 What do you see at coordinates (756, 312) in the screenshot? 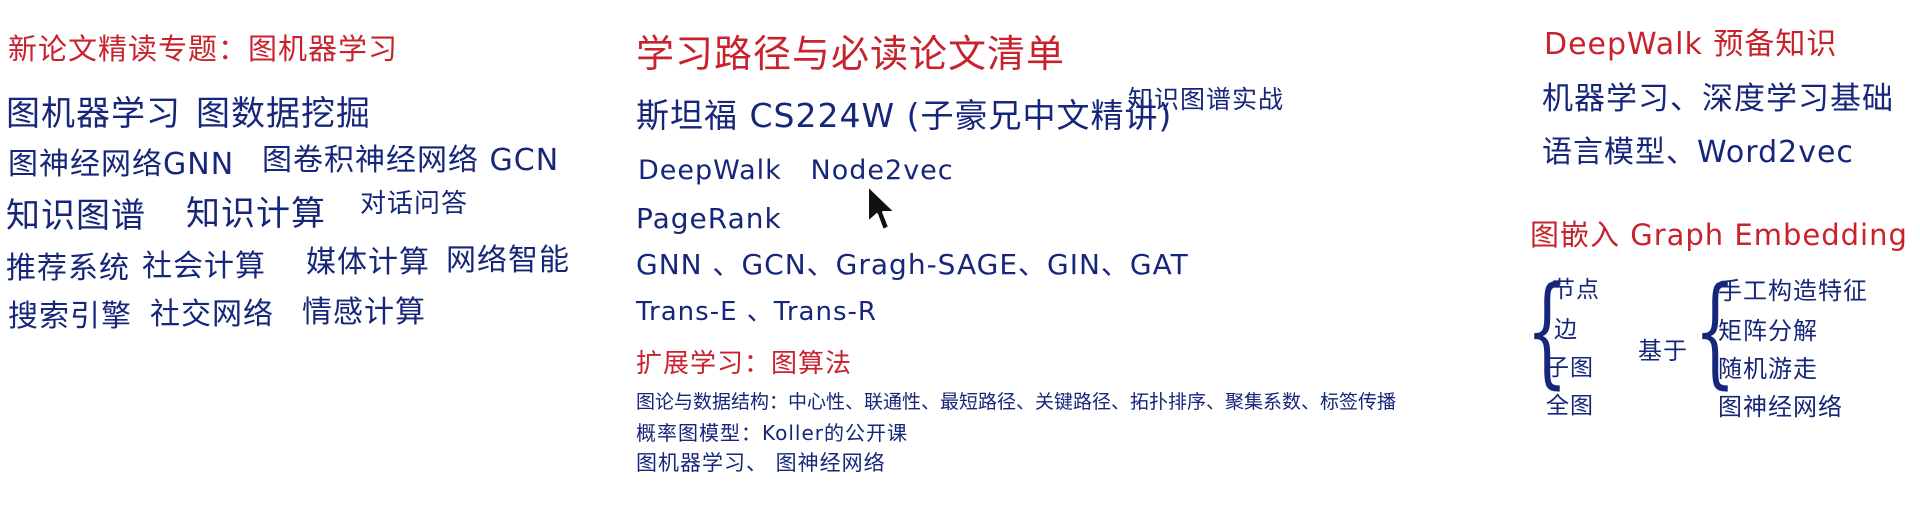
I see `paper-line-trans: Trans-E 、Trans-R` at bounding box center [756, 312].